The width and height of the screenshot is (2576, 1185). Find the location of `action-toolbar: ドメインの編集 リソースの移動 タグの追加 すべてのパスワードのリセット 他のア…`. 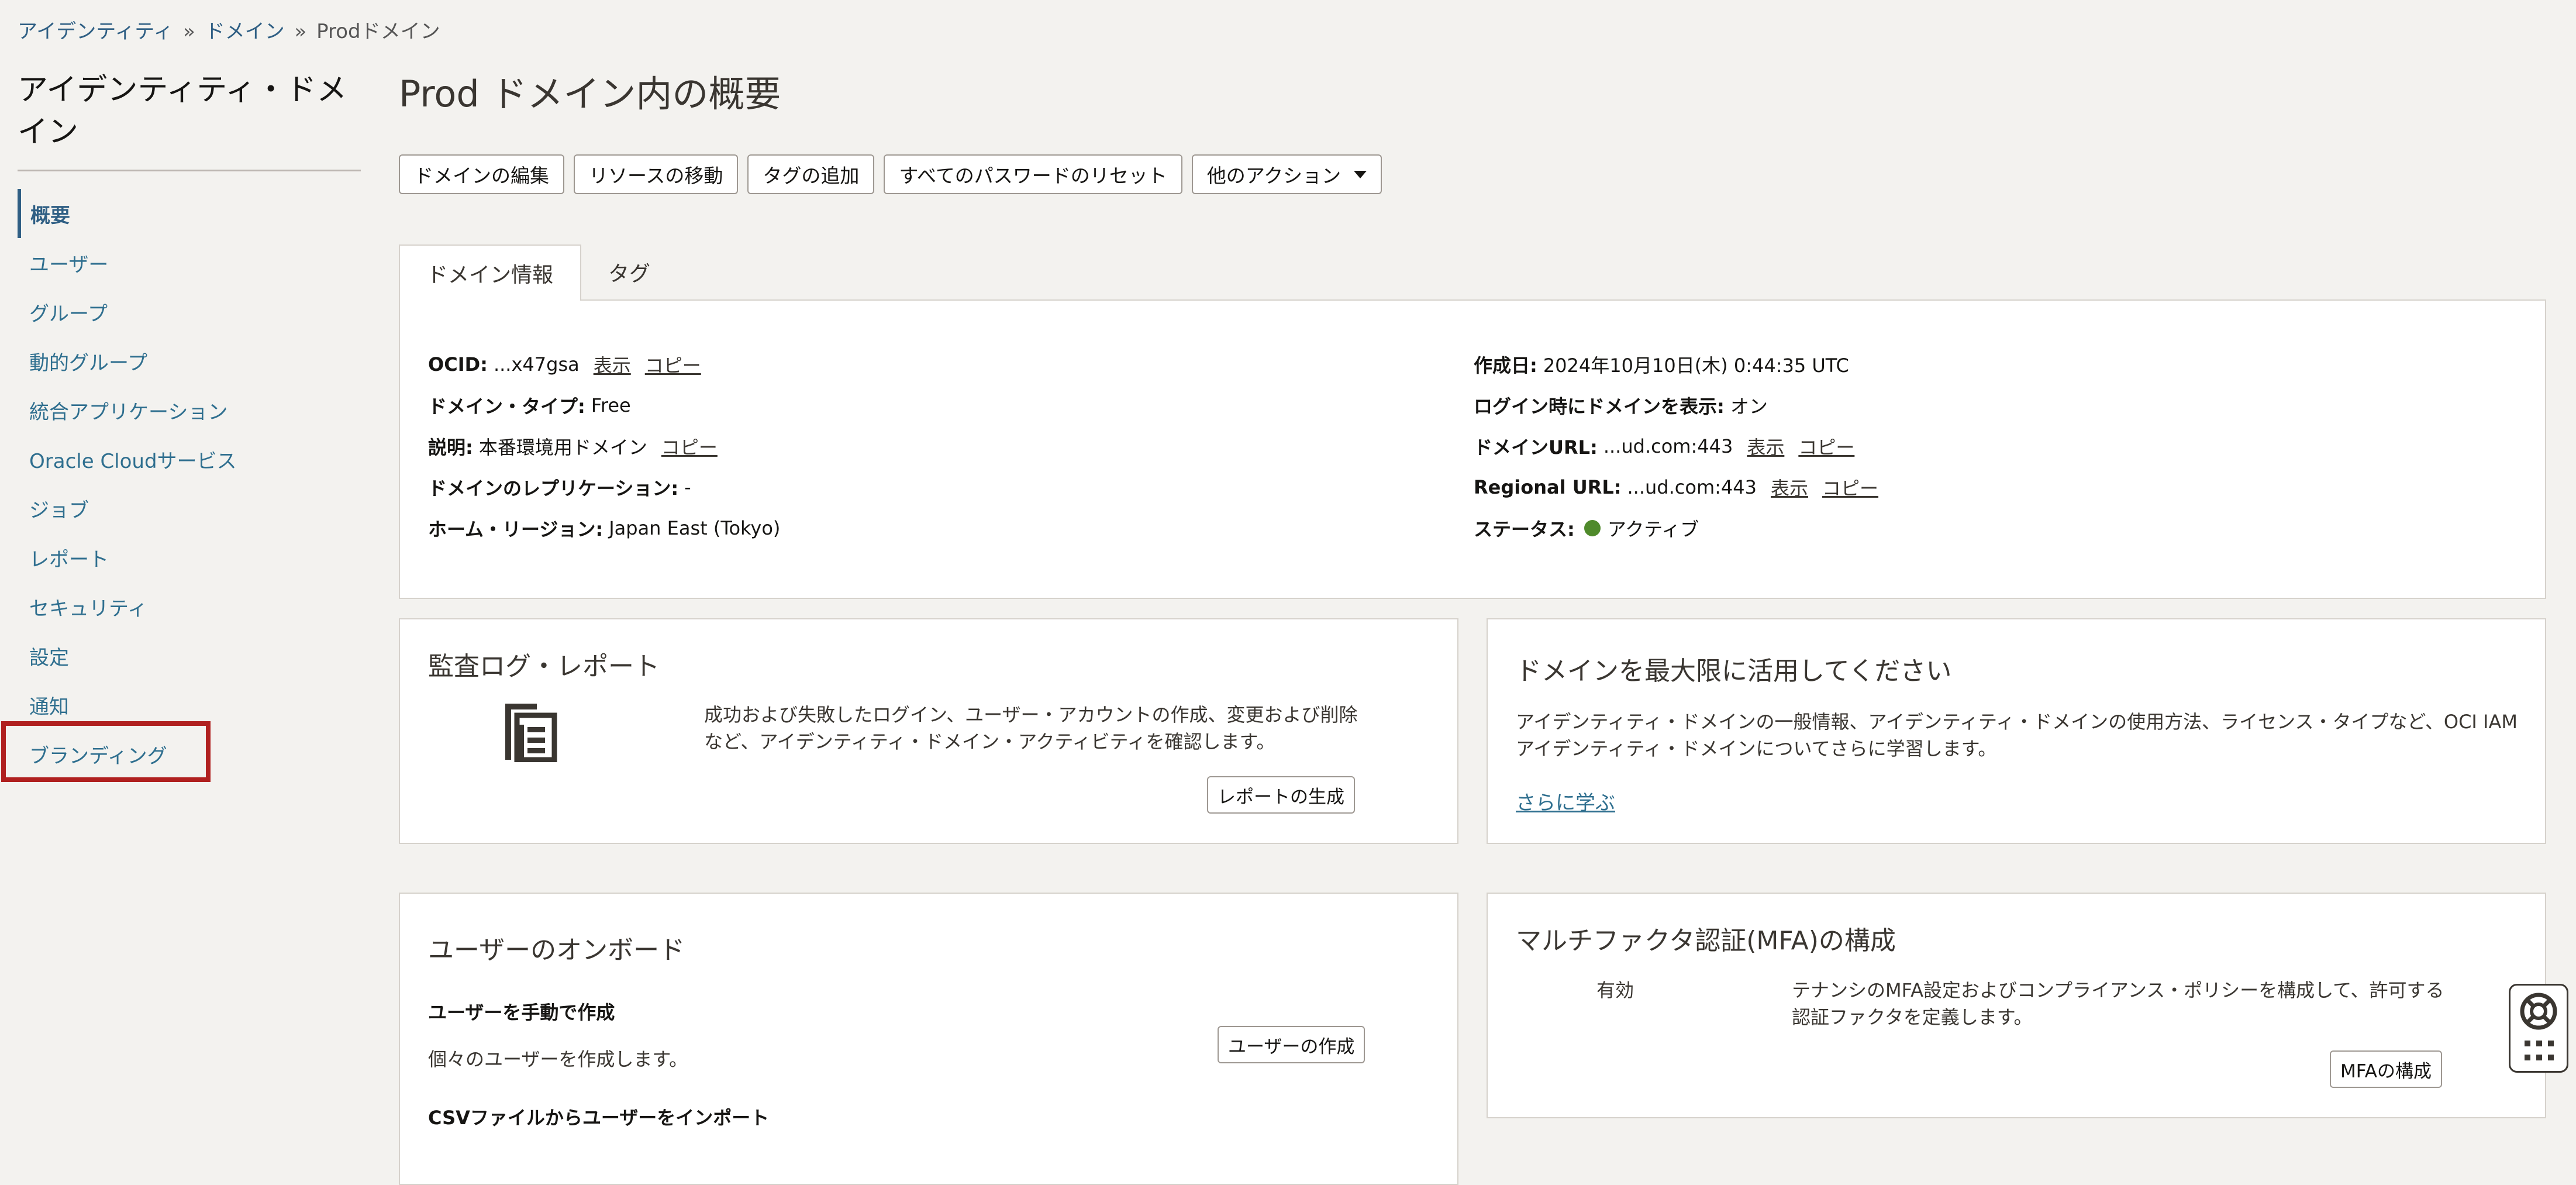

action-toolbar: ドメインの編集 リソースの移動 タグの追加 すべてのパスワードのリセット 他のア… is located at coordinates (891, 174).